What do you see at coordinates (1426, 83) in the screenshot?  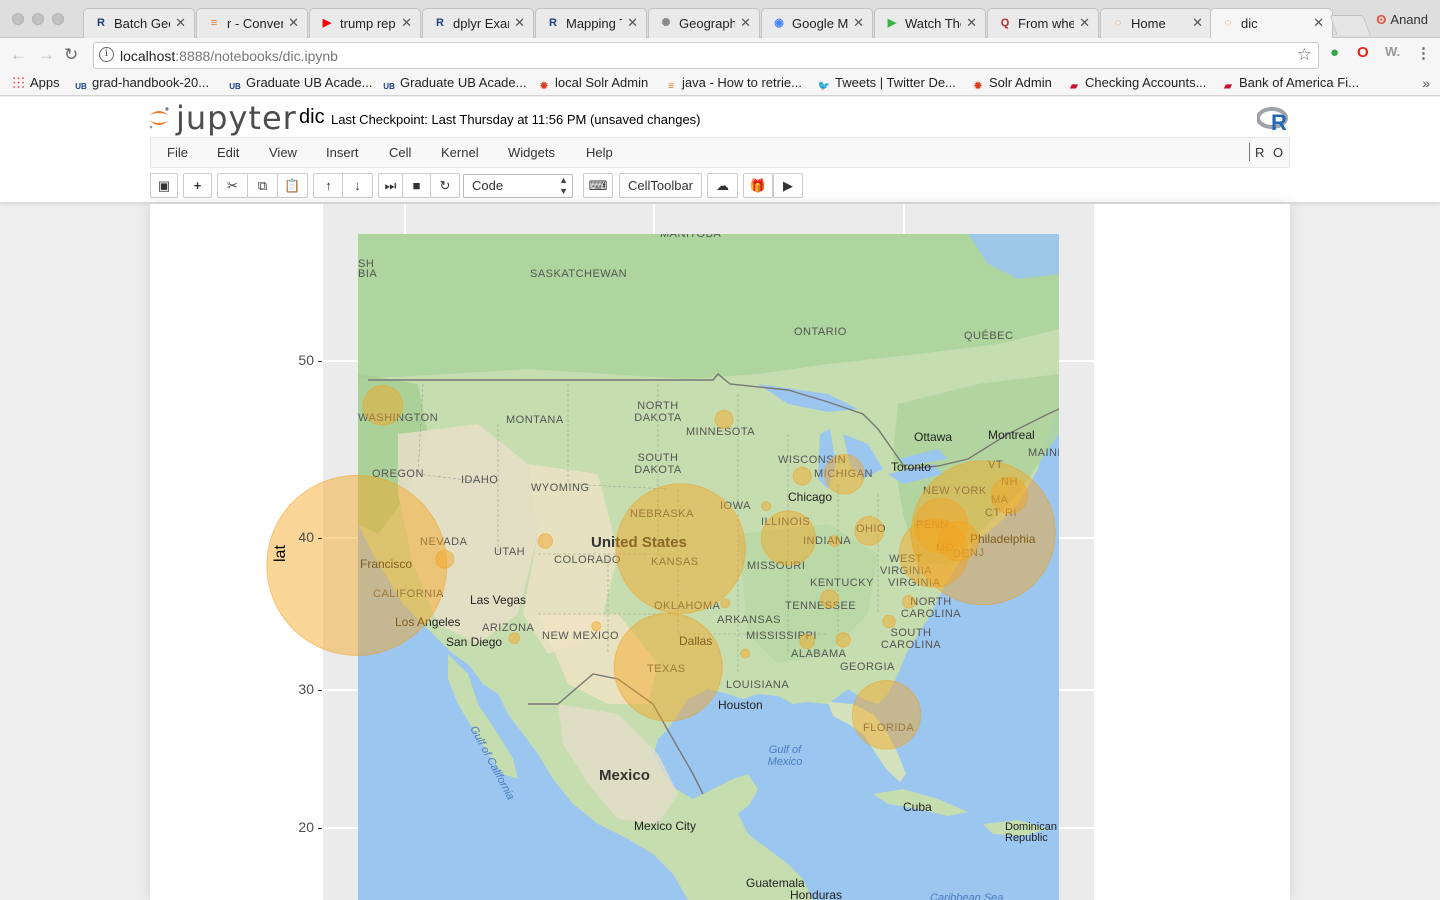 I see `bookmarks-overflow-icon: »` at bounding box center [1426, 83].